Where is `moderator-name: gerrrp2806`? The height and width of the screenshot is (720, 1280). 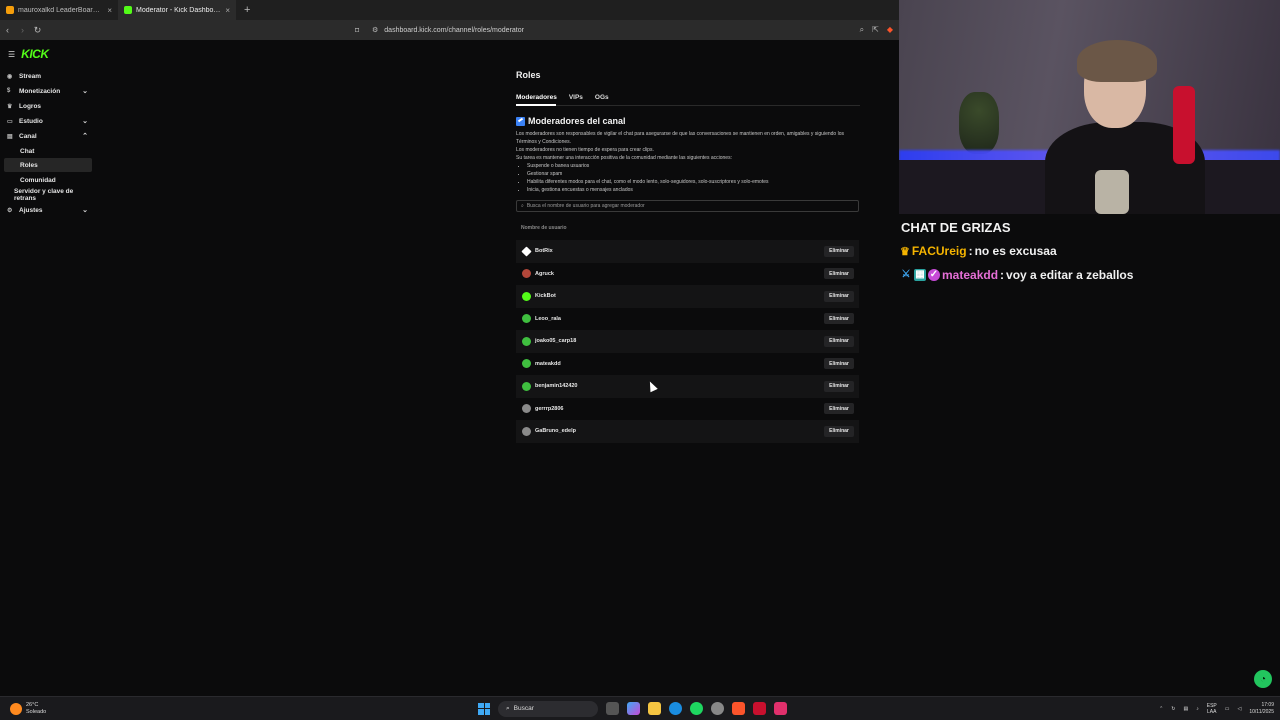 moderator-name: gerrrp2806 is located at coordinates (549, 408).